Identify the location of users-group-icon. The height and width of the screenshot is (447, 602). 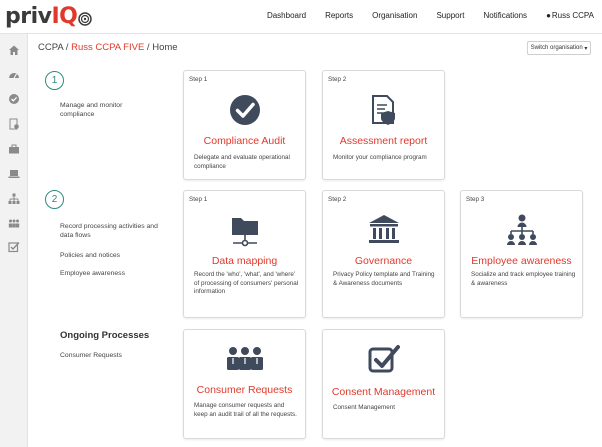
(14, 223).